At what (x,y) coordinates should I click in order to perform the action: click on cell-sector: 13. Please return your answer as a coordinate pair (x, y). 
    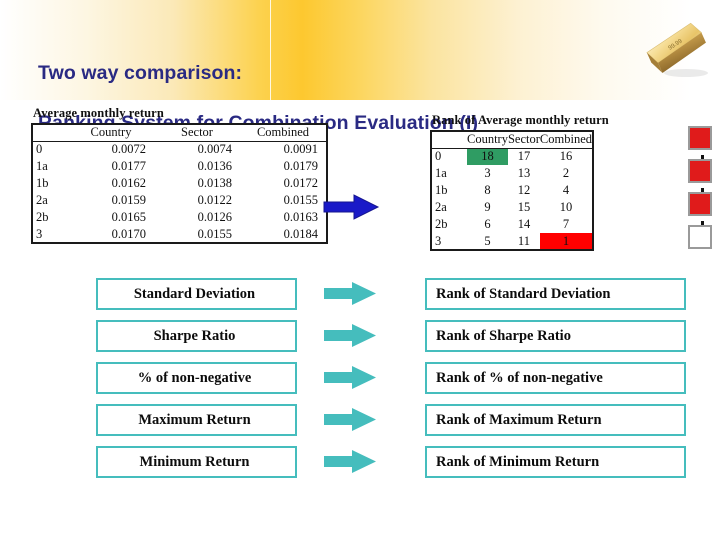
    Looking at the image, I should click on (524, 173).